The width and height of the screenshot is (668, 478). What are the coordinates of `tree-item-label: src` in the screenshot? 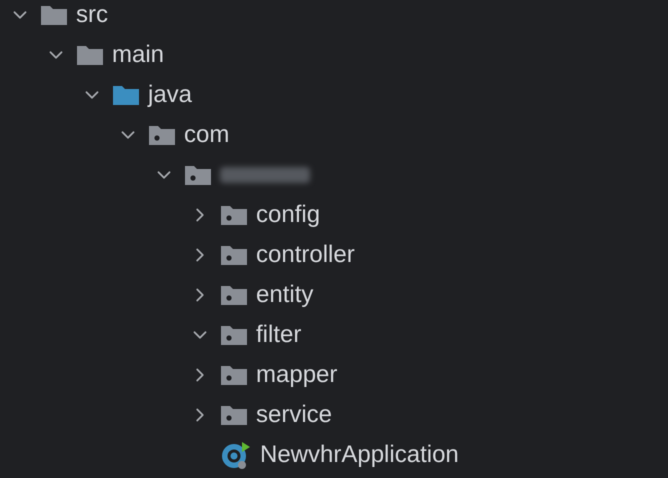 It's located at (92, 15).